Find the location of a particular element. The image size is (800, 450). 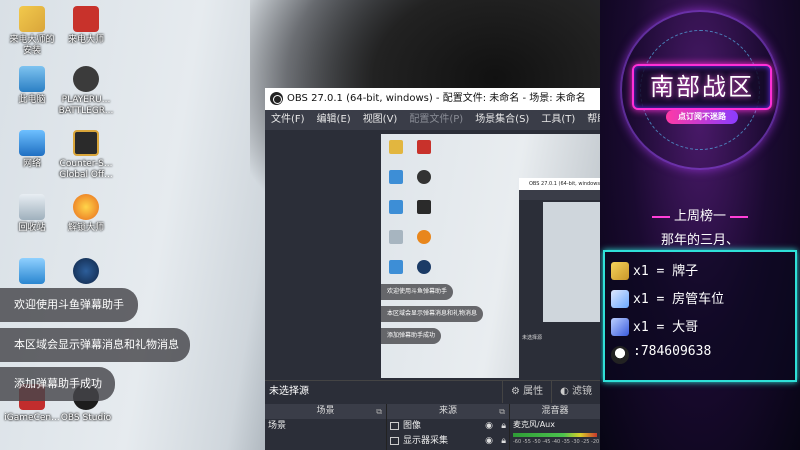

mixer-channel-label: 麦克风/Aux is located at coordinates (534, 424).